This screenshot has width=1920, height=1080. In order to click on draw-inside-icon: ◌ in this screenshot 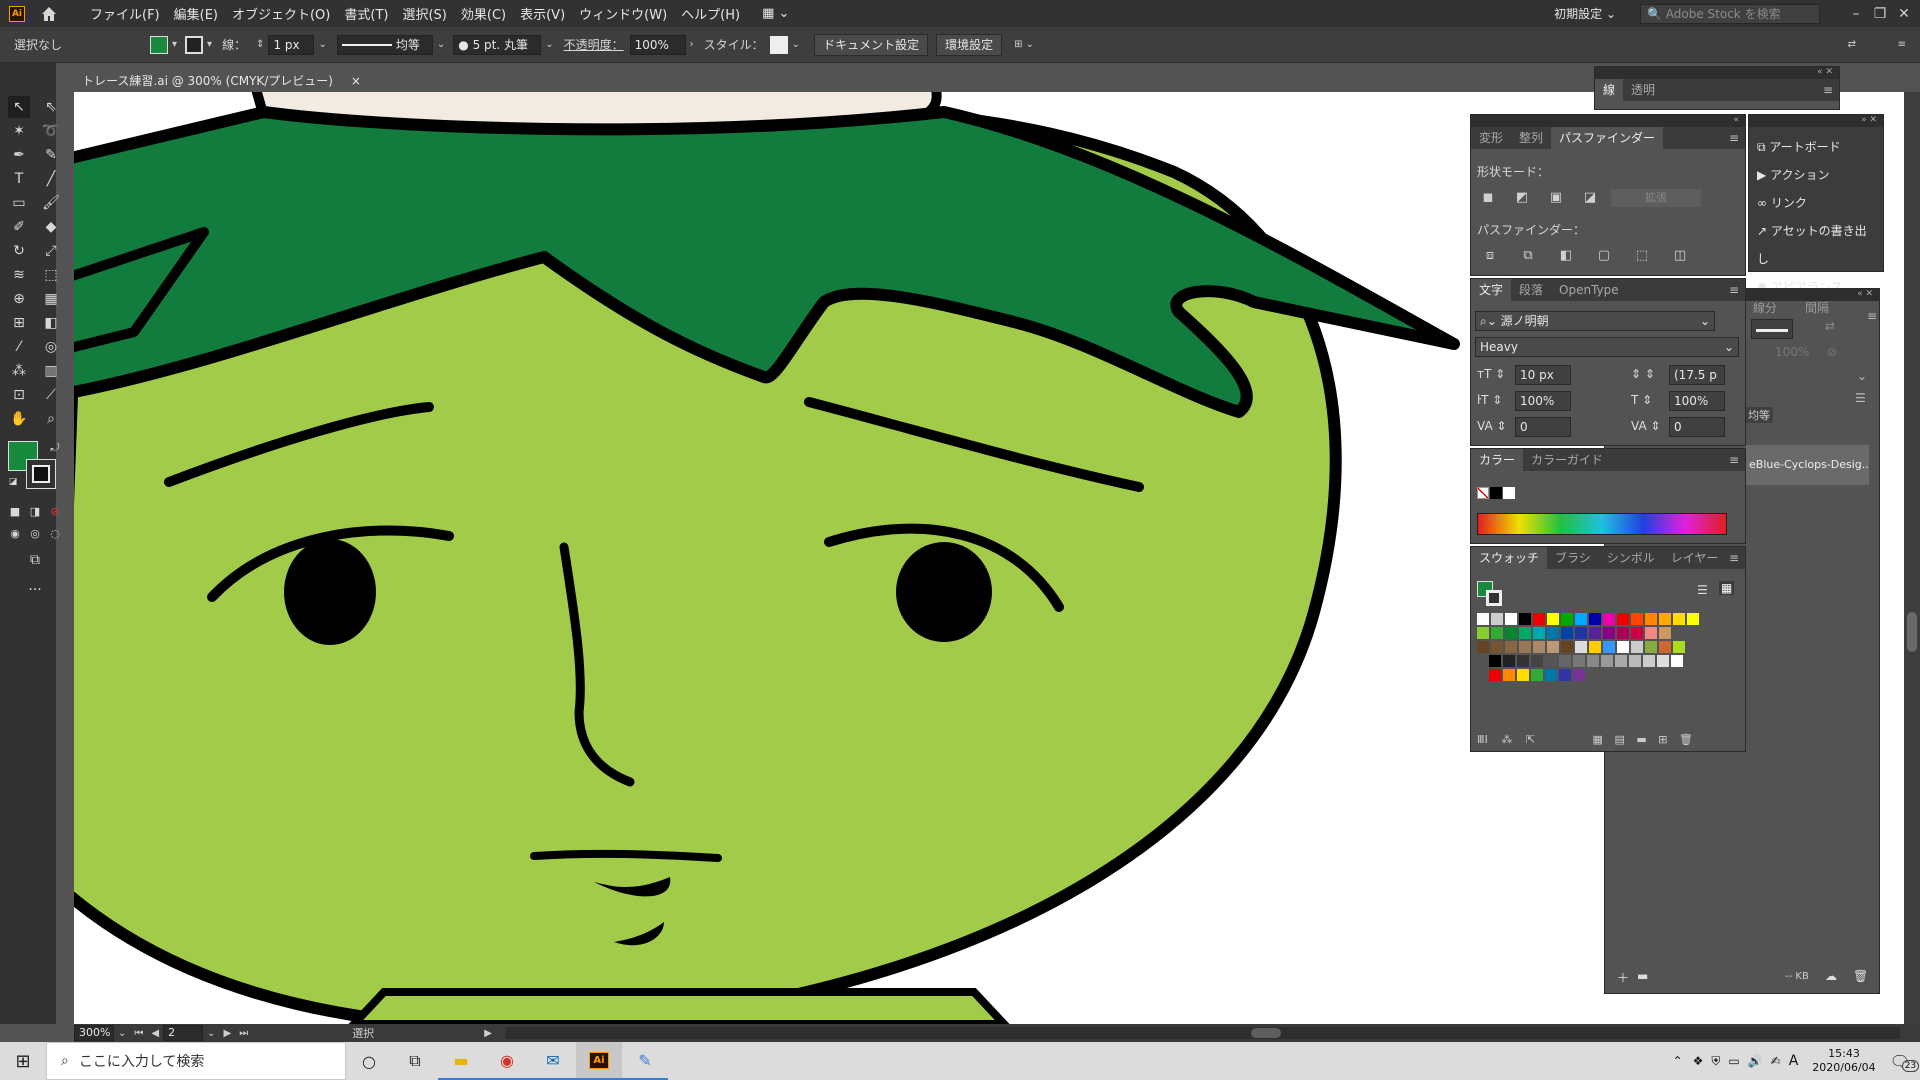, I will do `click(55, 534)`.